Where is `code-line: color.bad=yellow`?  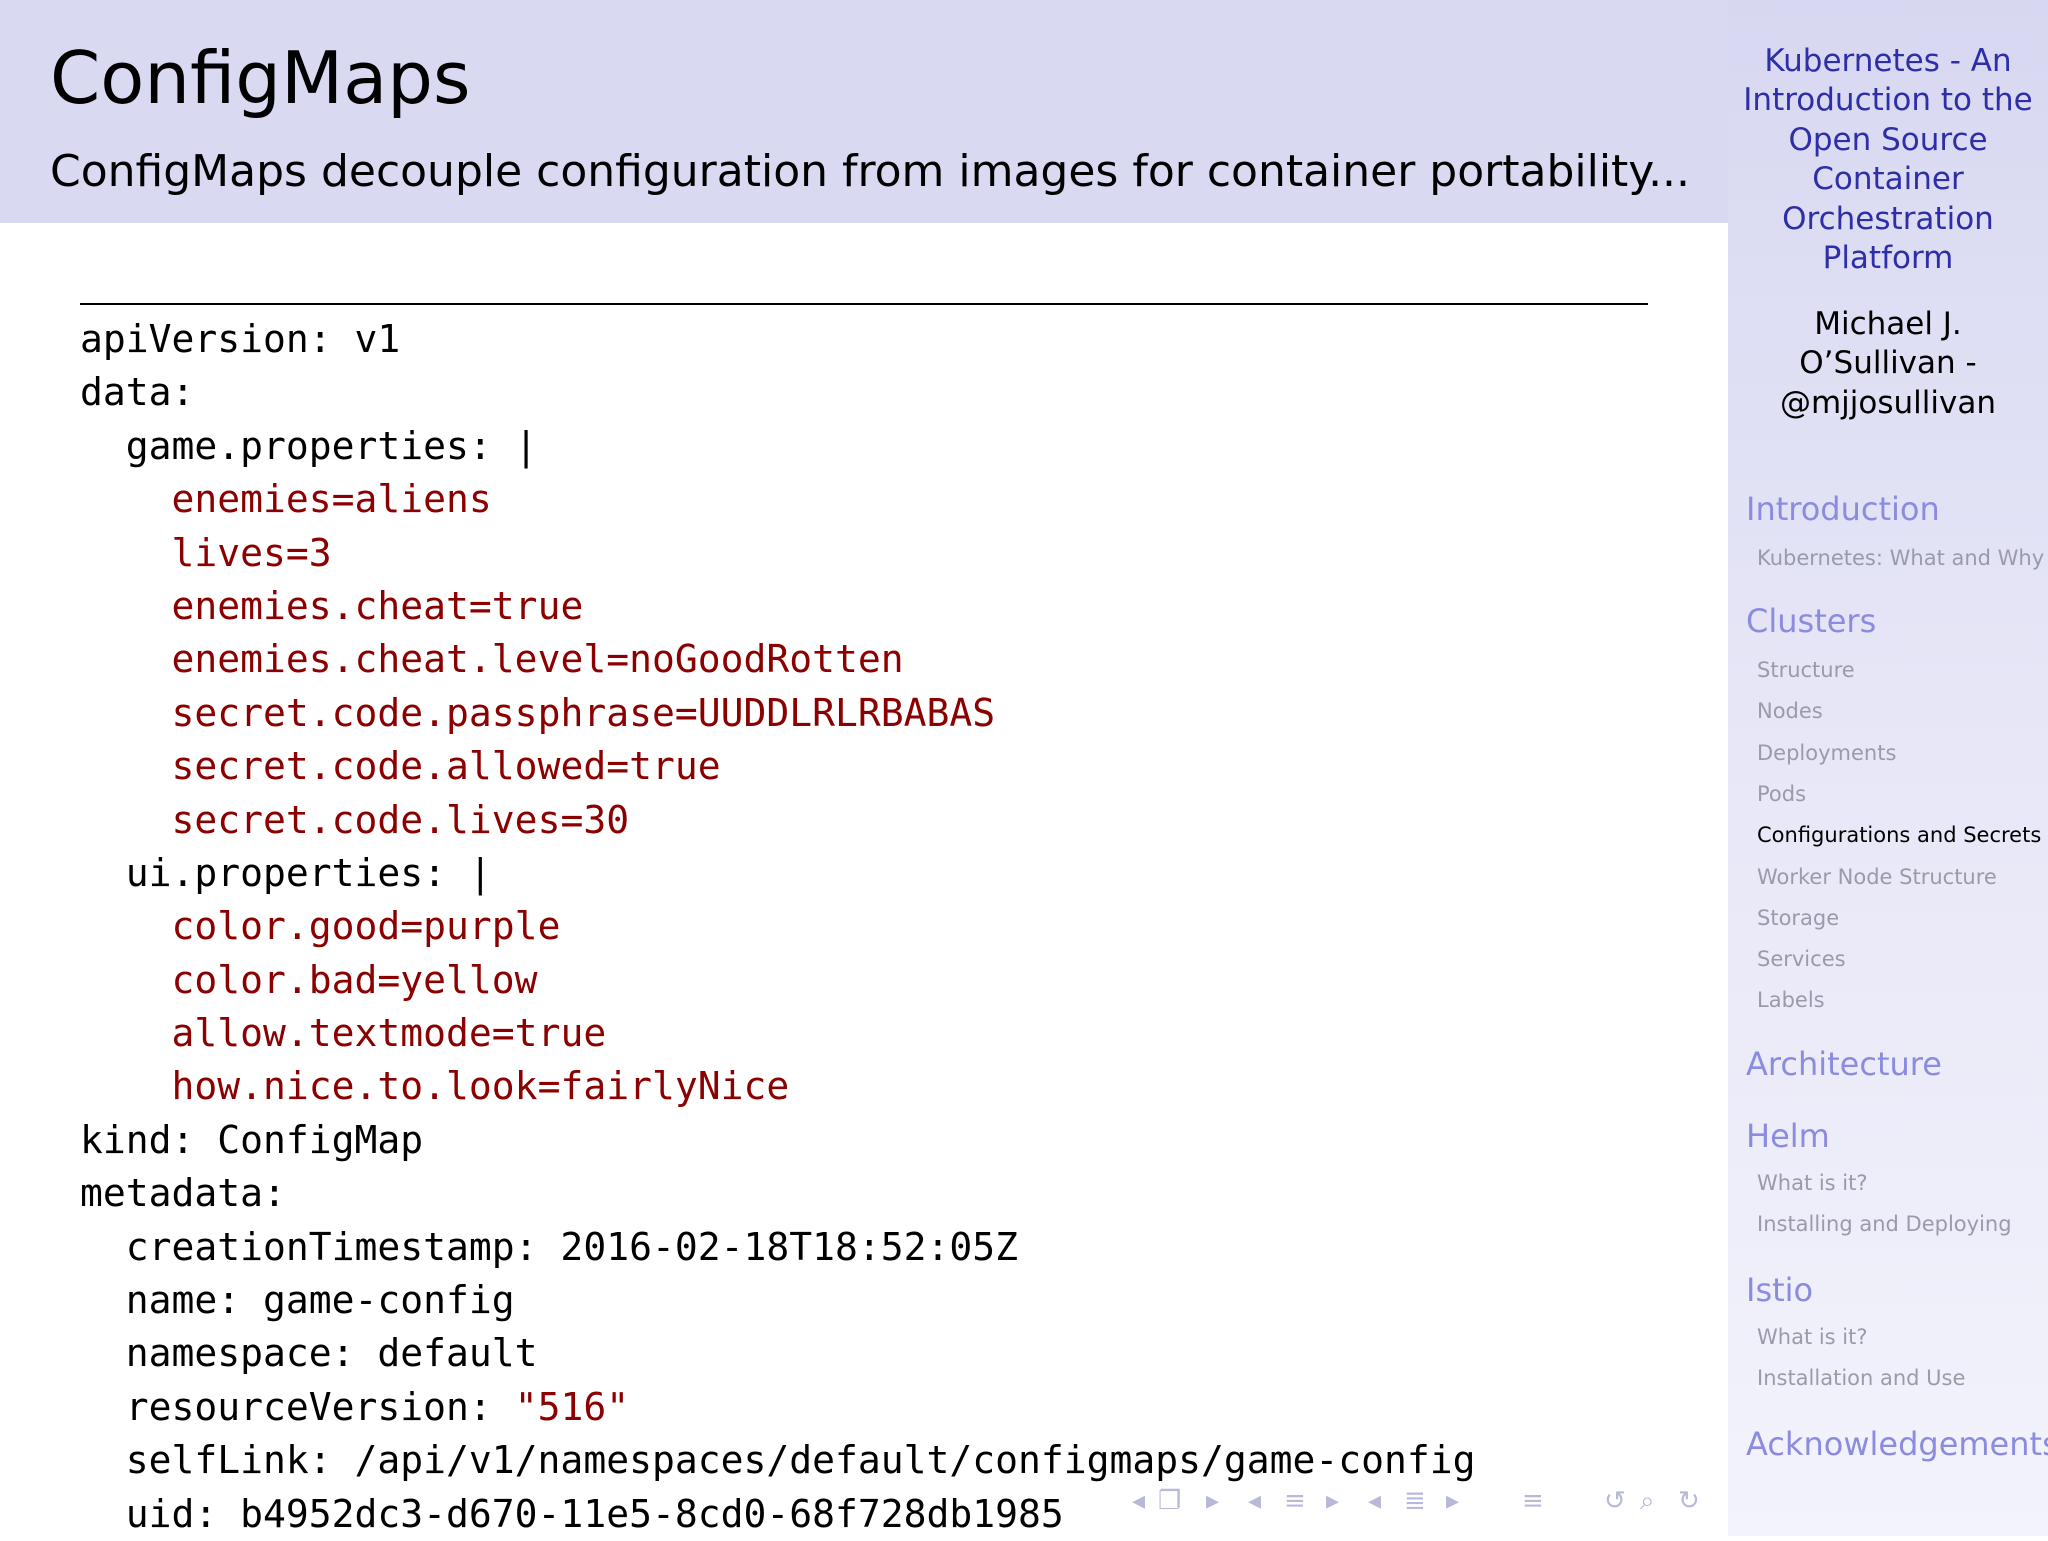
code-line: color.bad=yellow is located at coordinates (778, 980).